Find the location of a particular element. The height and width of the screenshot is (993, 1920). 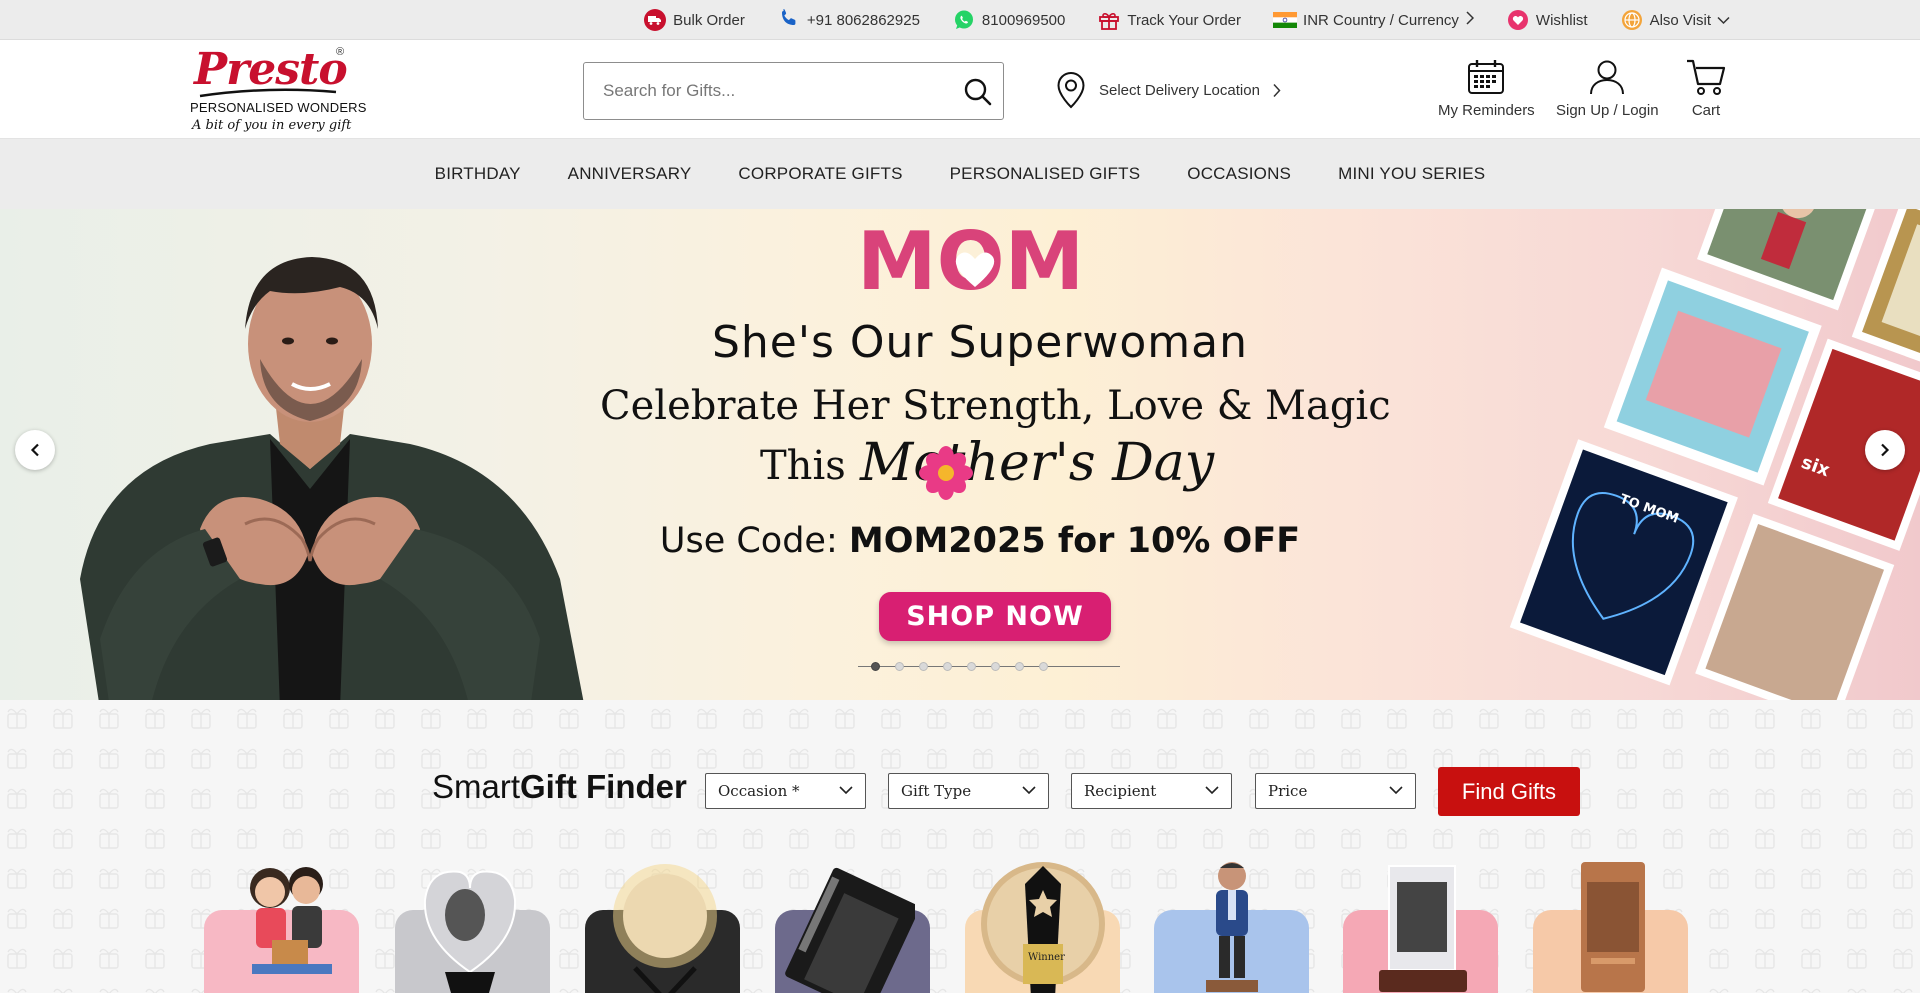

diary-pen-set-product-image is located at coordinates (850, 930).